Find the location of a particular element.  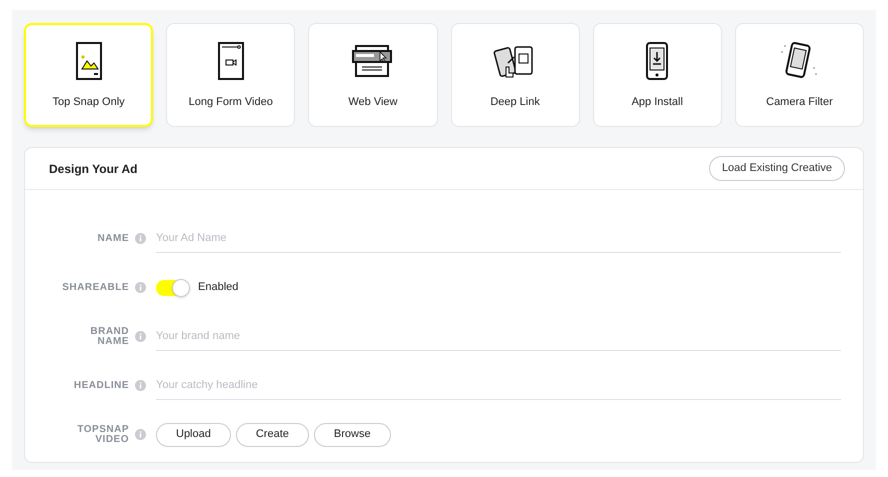

video-card-icon is located at coordinates (230, 60).